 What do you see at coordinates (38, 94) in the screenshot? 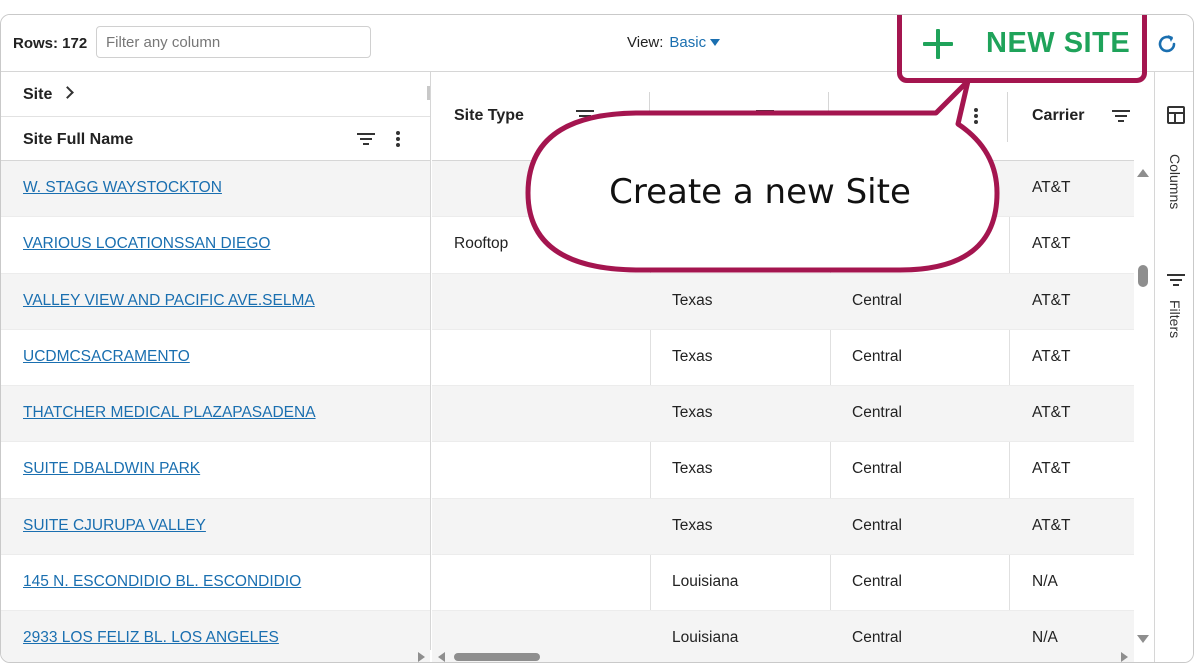
I see `site-group-label: Site` at bounding box center [38, 94].